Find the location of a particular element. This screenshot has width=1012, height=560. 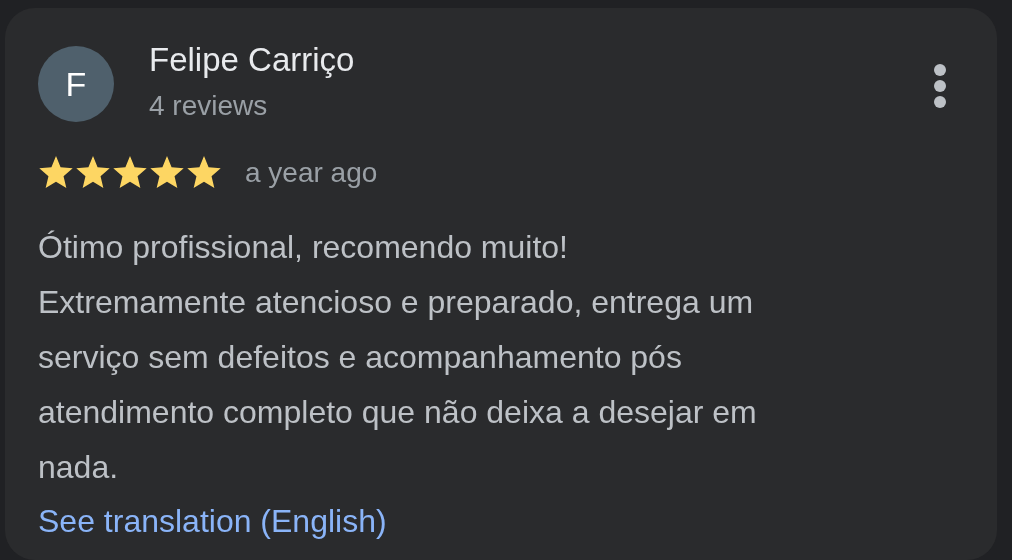

more-options-icon is located at coordinates (940, 86).